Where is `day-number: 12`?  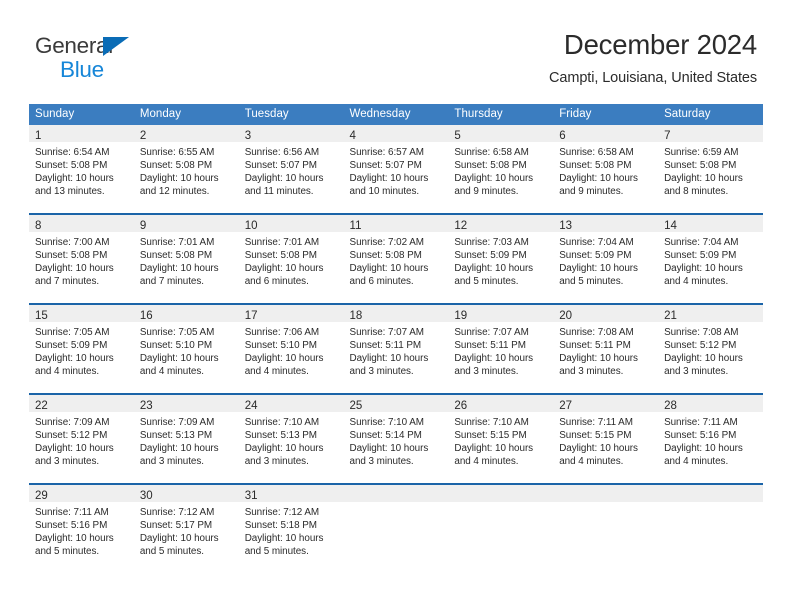 day-number: 12 is located at coordinates (461, 226).